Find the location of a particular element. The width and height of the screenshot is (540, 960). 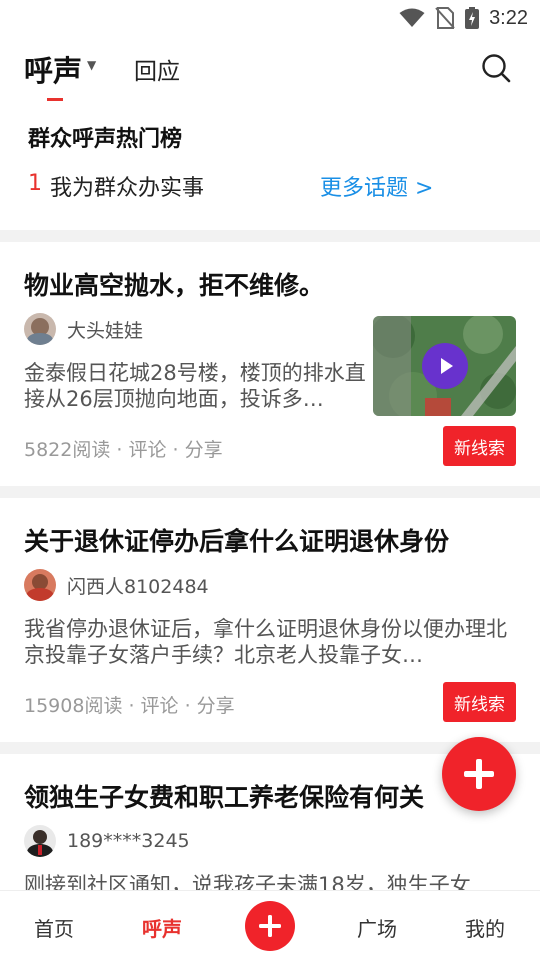

bottom-nav: 首页 呼声 广场 我的 is located at coordinates (270, 925).